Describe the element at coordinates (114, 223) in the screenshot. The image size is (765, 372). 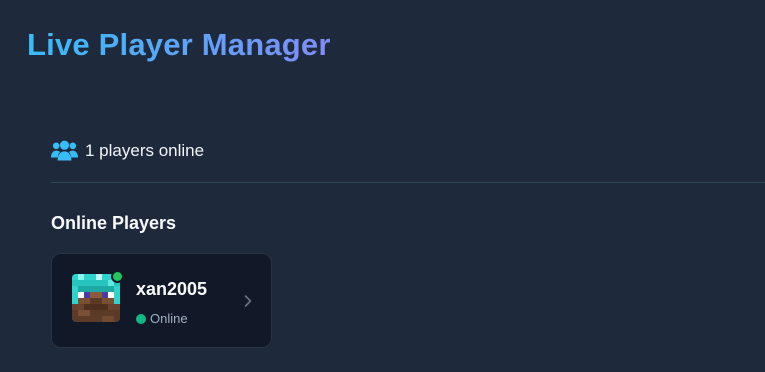
I see `online-players-heading: Online Players` at that location.